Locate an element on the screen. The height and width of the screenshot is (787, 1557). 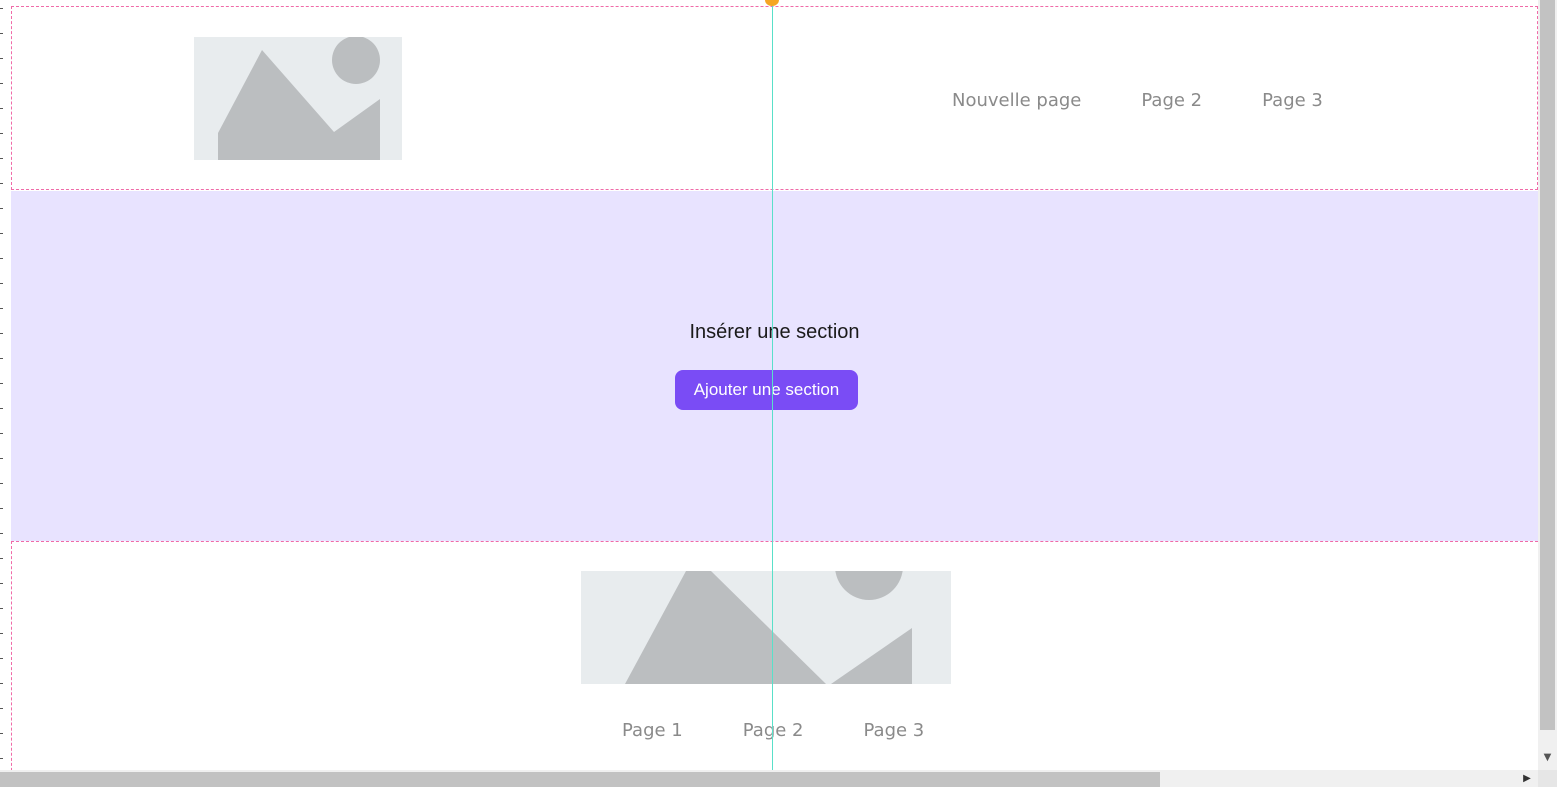
header-logo is located at coordinates (298, 98).